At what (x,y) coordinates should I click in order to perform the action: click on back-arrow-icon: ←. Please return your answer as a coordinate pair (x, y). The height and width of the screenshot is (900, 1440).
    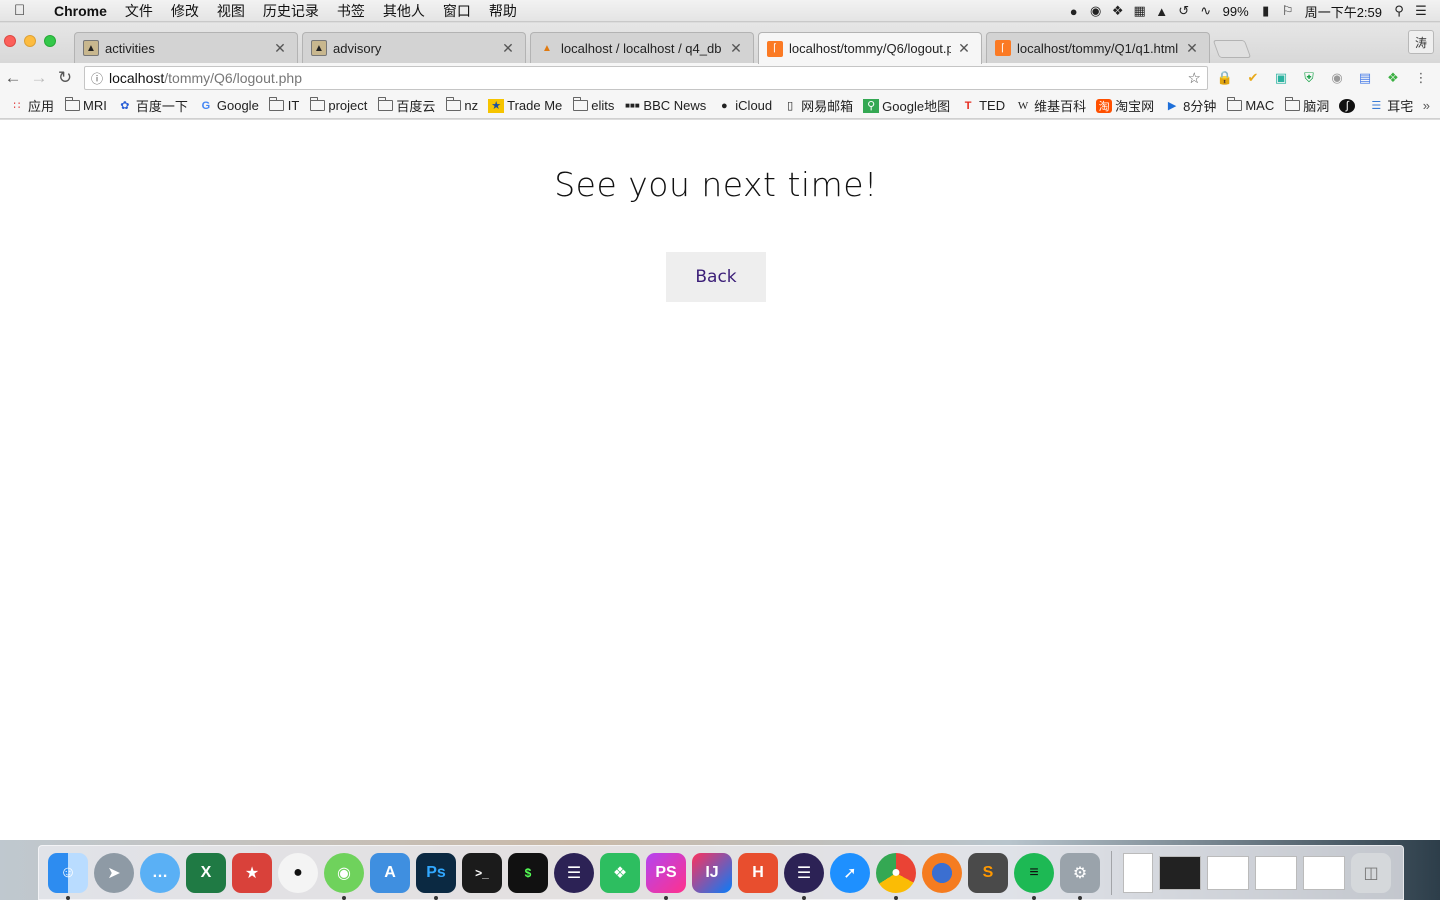
    Looking at the image, I should click on (13, 78).